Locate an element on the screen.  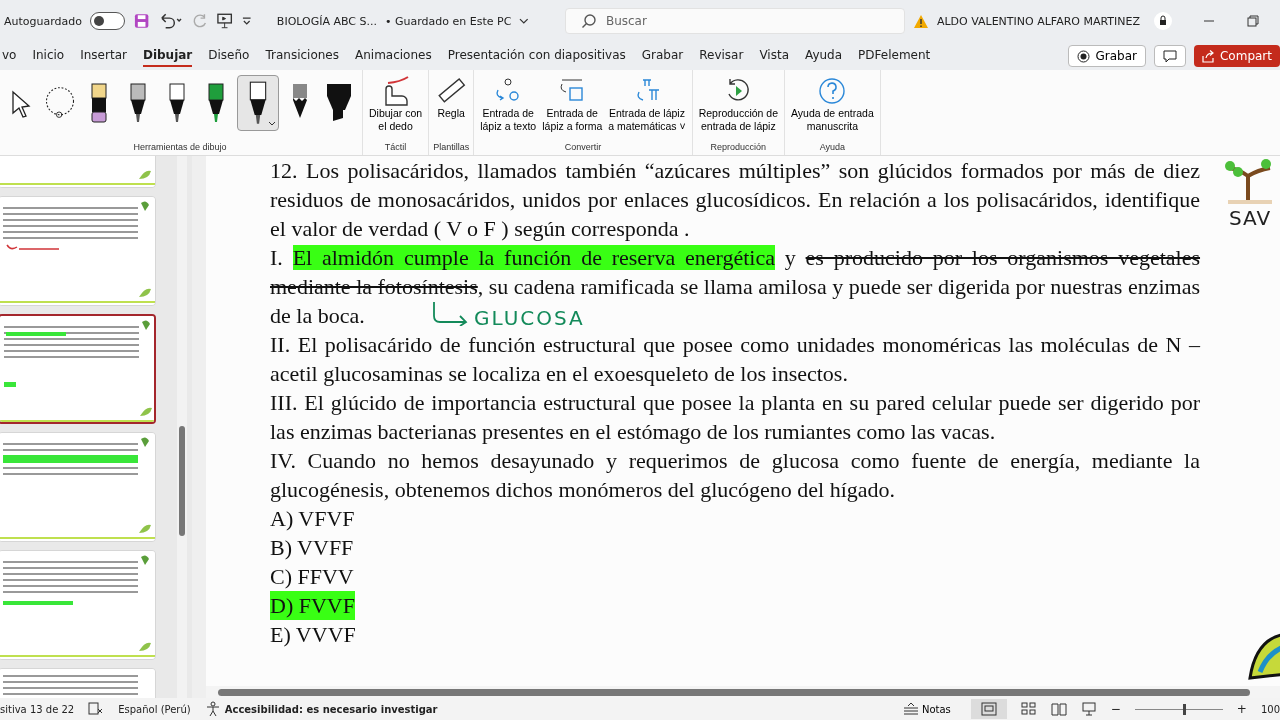
zoom-level: 100 is located at coordinates (1270, 709).